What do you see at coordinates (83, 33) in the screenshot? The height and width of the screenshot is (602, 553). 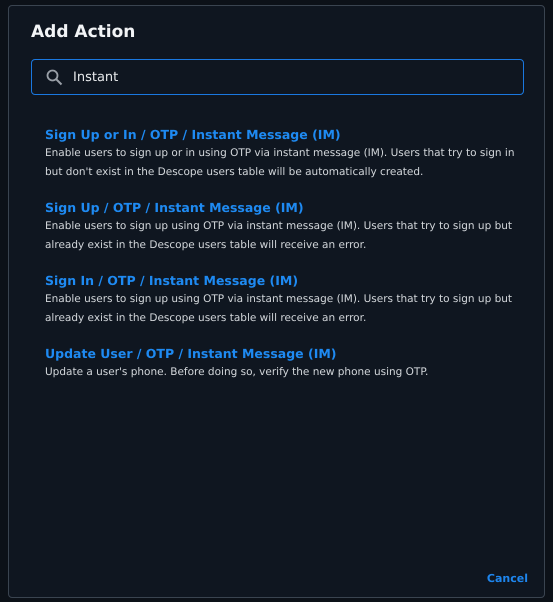 I see `dialog-title: Add Action` at bounding box center [83, 33].